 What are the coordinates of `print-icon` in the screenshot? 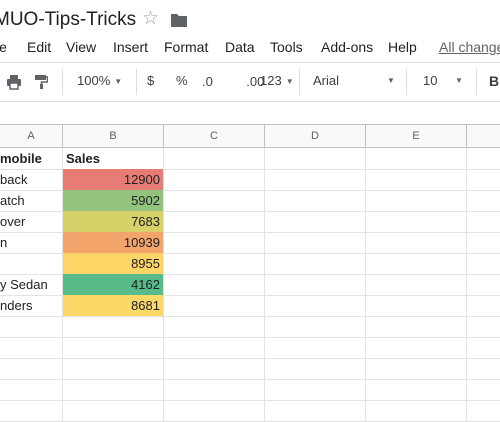 It's located at (14, 82).